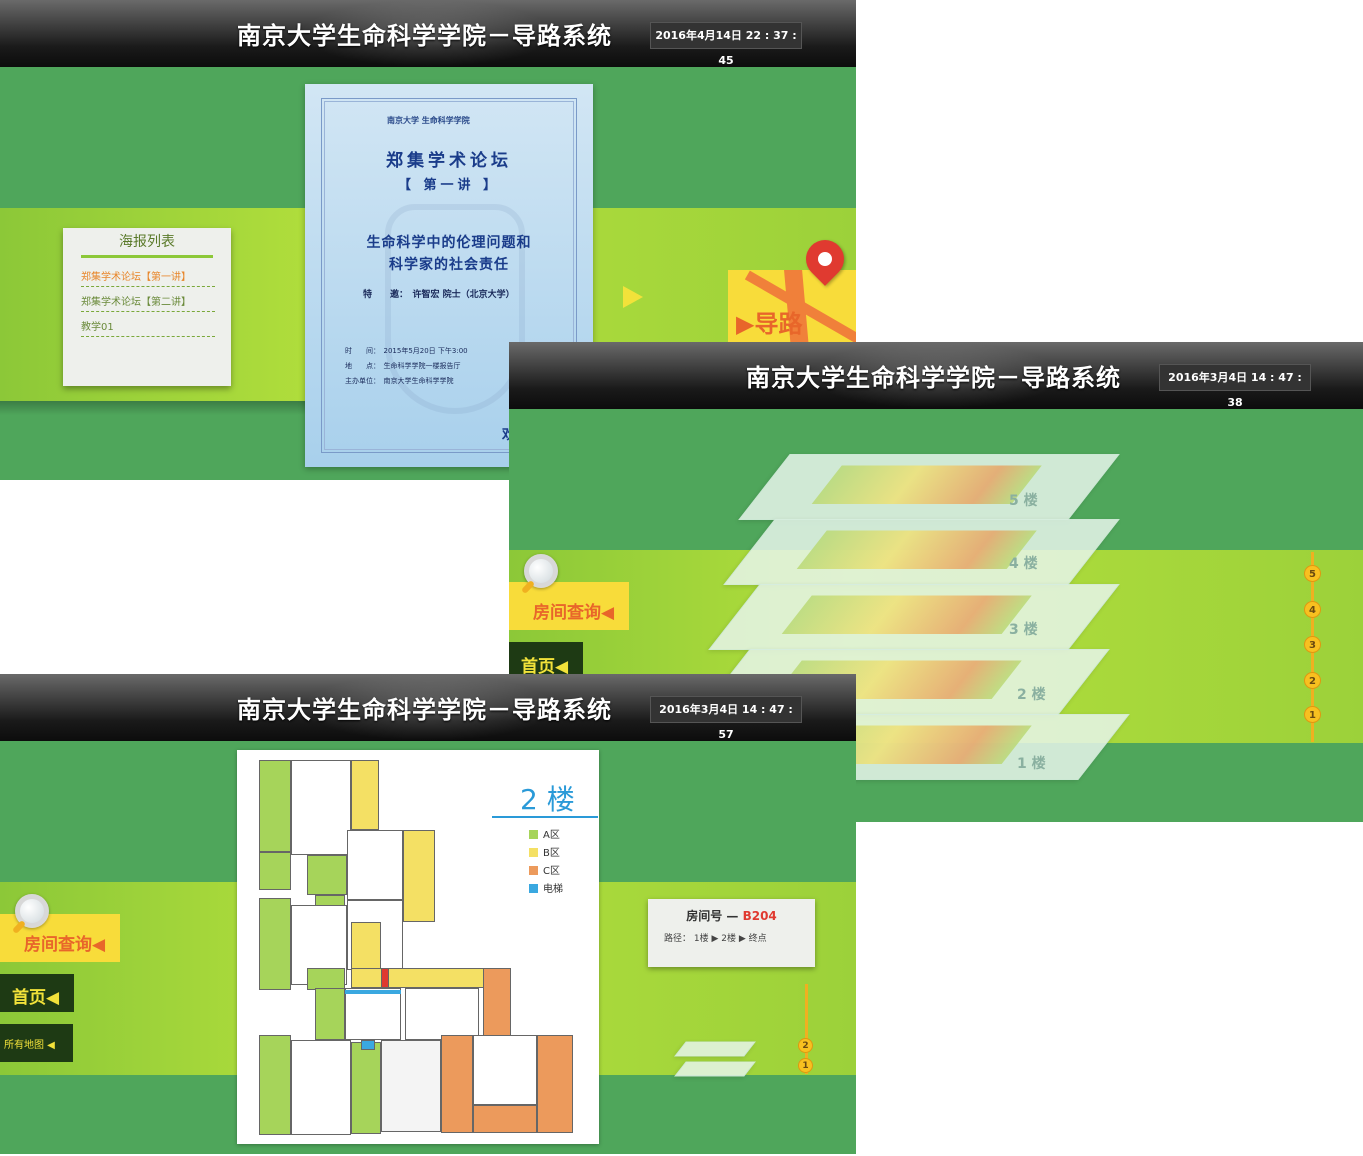 The image size is (1363, 1156). Describe the element at coordinates (418, 947) in the screenshot. I see `floor-map-panel: 2 楼 A区 B区 C区 电梯` at that location.